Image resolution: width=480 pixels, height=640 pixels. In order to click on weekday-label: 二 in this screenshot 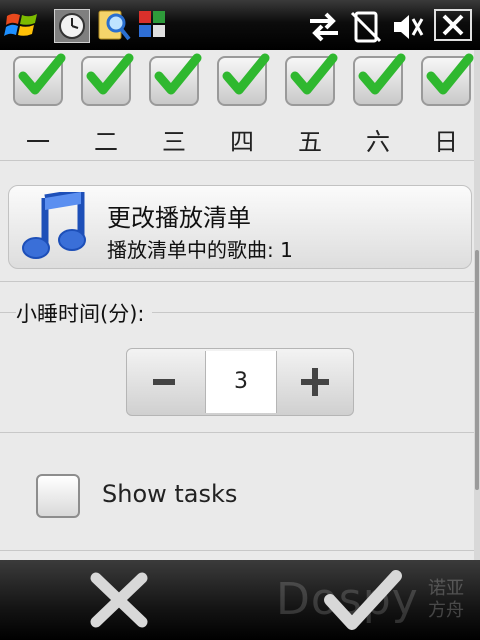, I will do `click(106, 142)`.